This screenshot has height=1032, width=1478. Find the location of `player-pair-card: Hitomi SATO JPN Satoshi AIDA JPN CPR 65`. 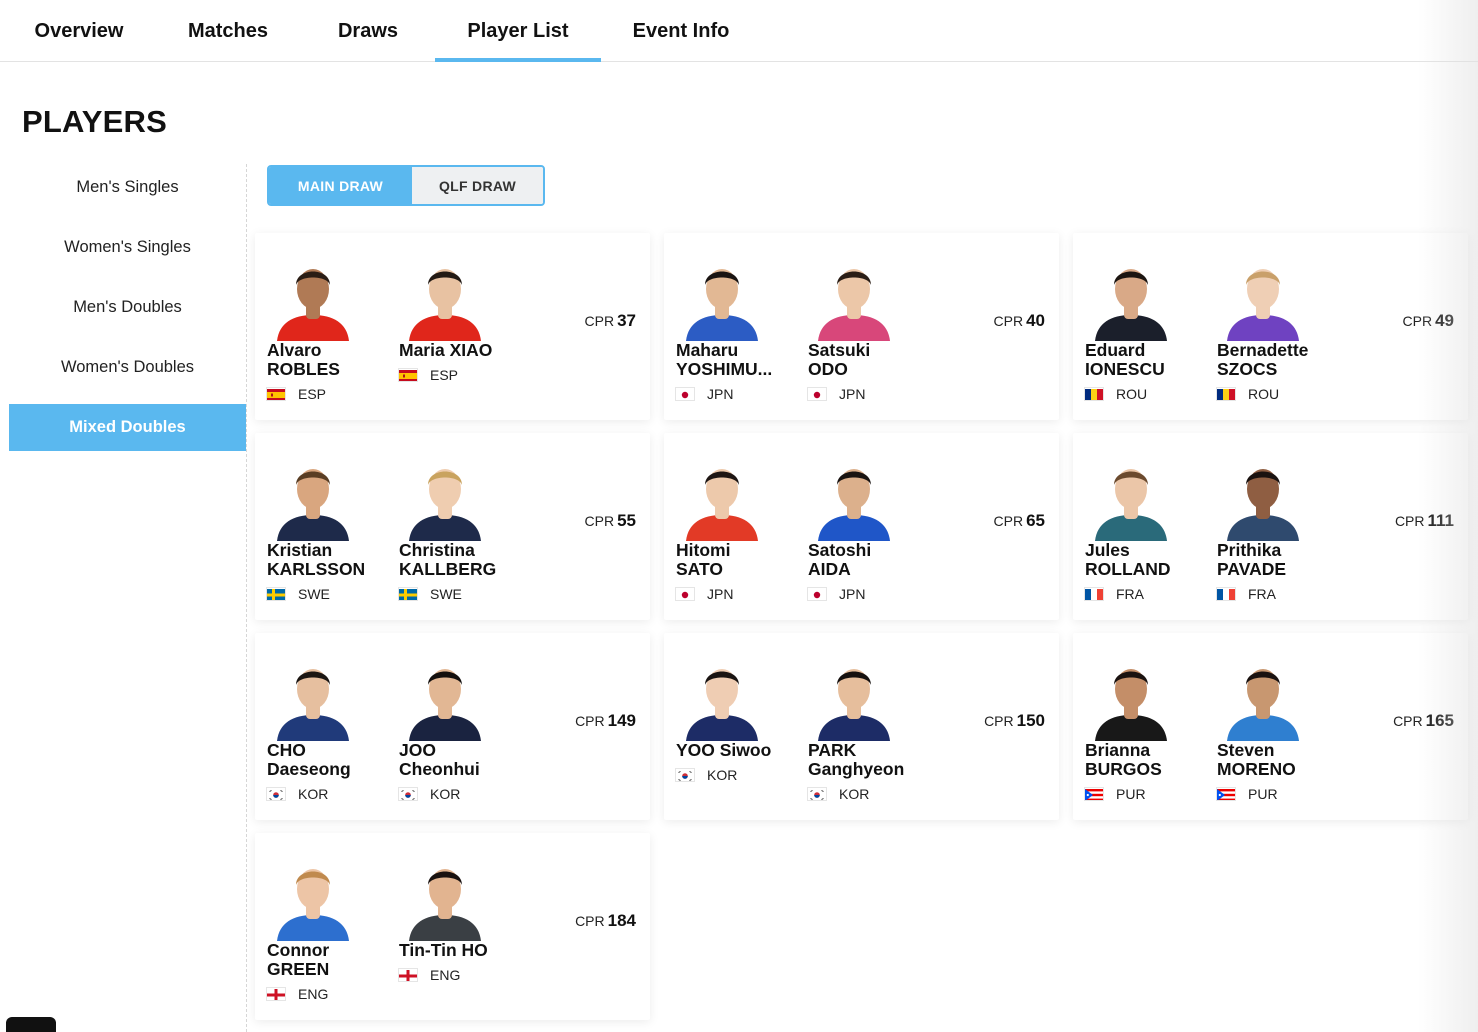

player-pair-card: Hitomi SATO JPN Satoshi AIDA JPN CPR 65 is located at coordinates (861, 526).